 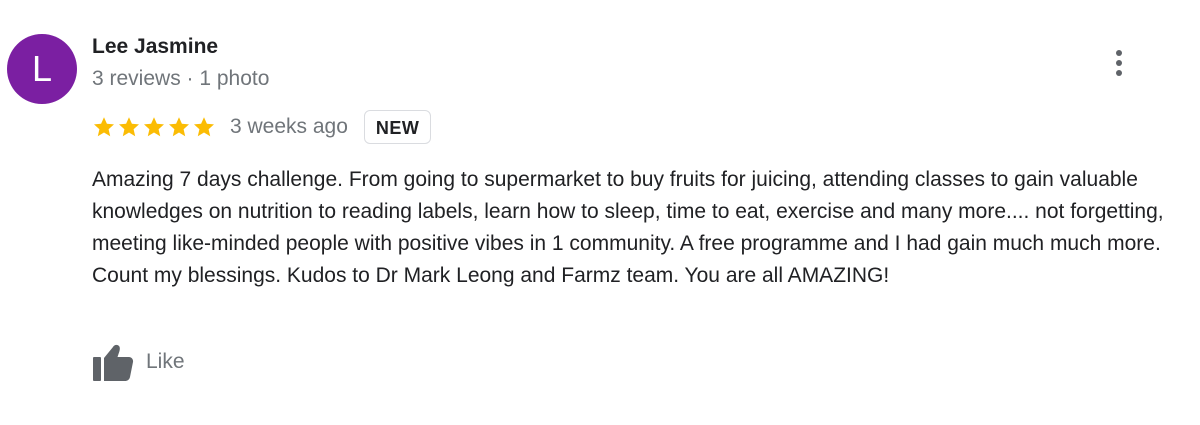 What do you see at coordinates (113, 362) in the screenshot?
I see `thumbs-up-icon` at bounding box center [113, 362].